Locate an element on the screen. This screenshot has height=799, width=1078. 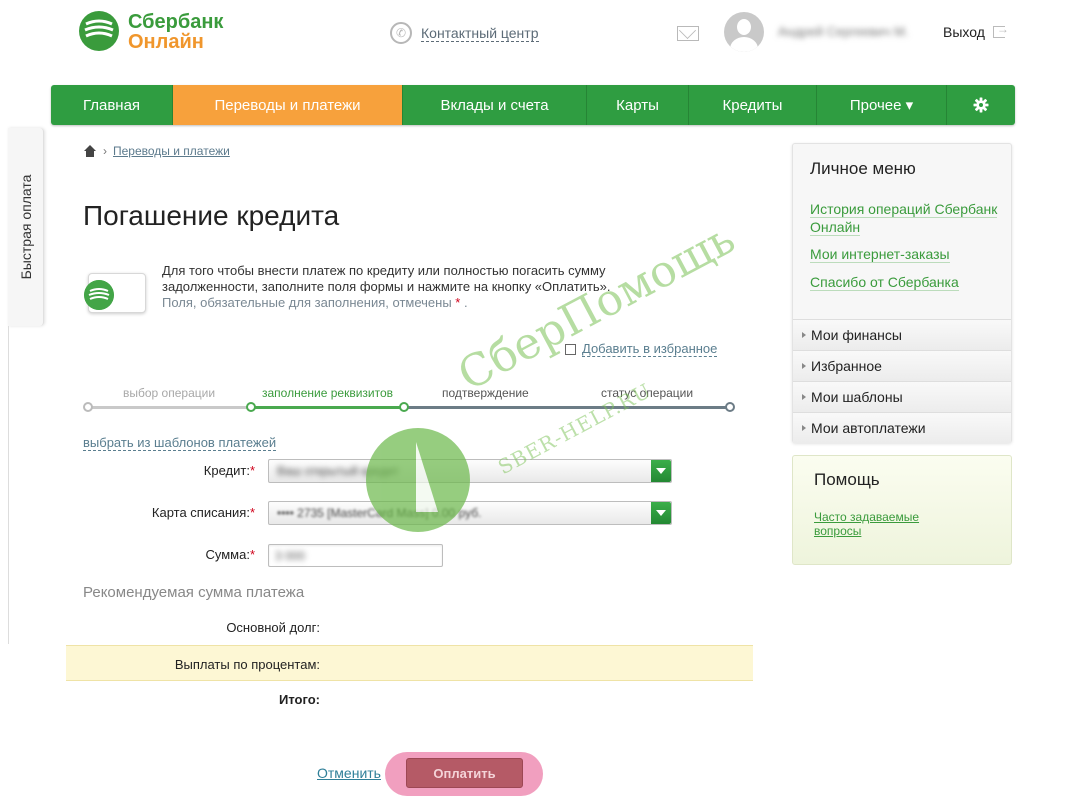
phone-icon: ✆ is located at coordinates (401, 33).